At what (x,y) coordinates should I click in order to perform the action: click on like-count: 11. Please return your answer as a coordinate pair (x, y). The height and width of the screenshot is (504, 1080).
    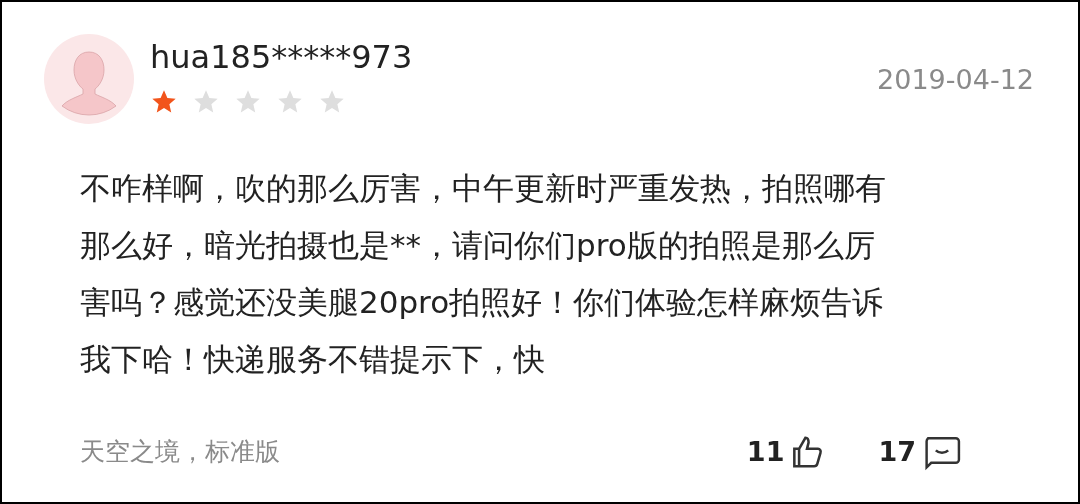
    Looking at the image, I should click on (765, 451).